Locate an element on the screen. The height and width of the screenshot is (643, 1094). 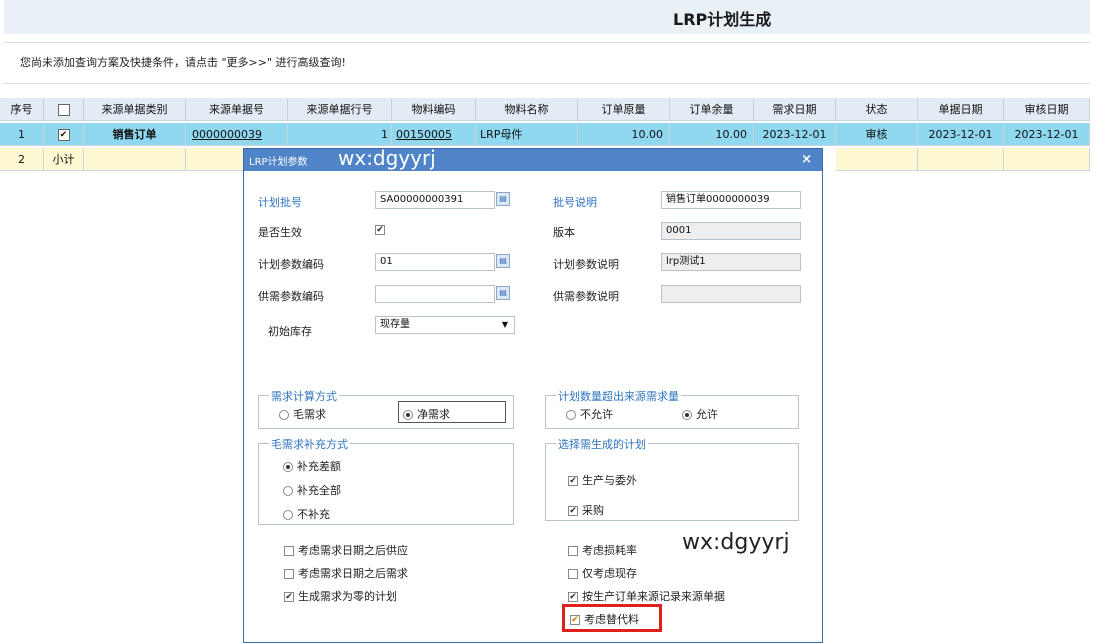
cell-remain: 10.00 is located at coordinates (712, 134).